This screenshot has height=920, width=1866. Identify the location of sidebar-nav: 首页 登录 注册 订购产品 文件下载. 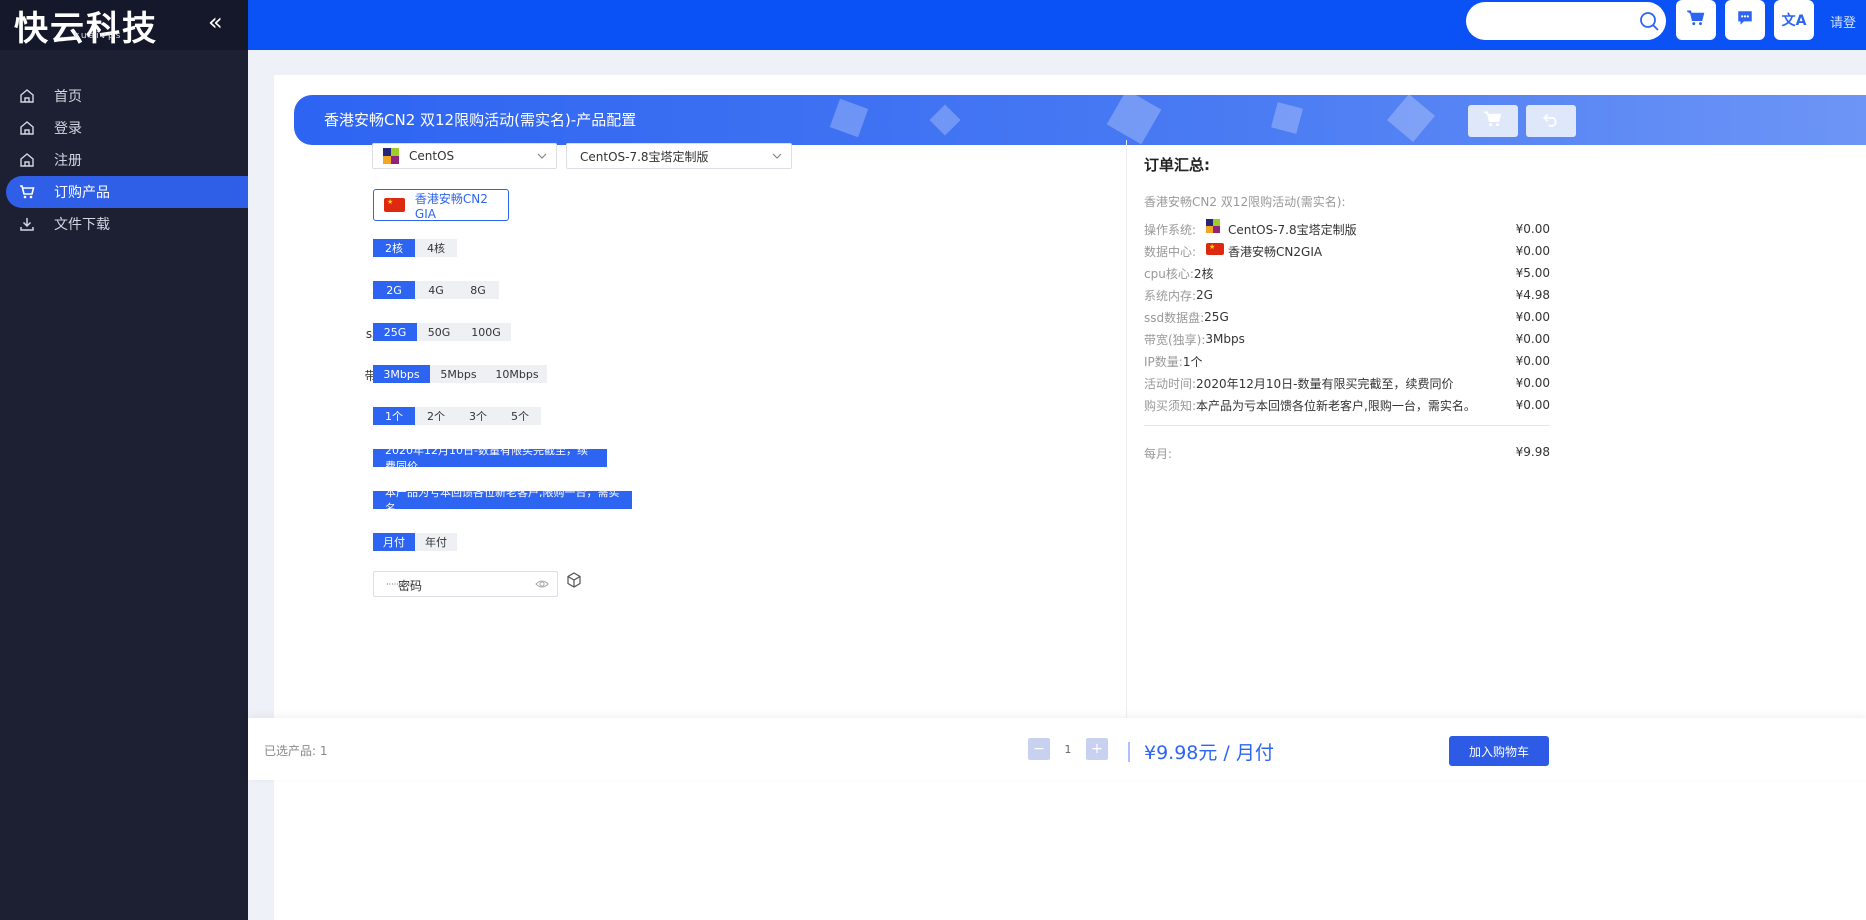
(124, 160).